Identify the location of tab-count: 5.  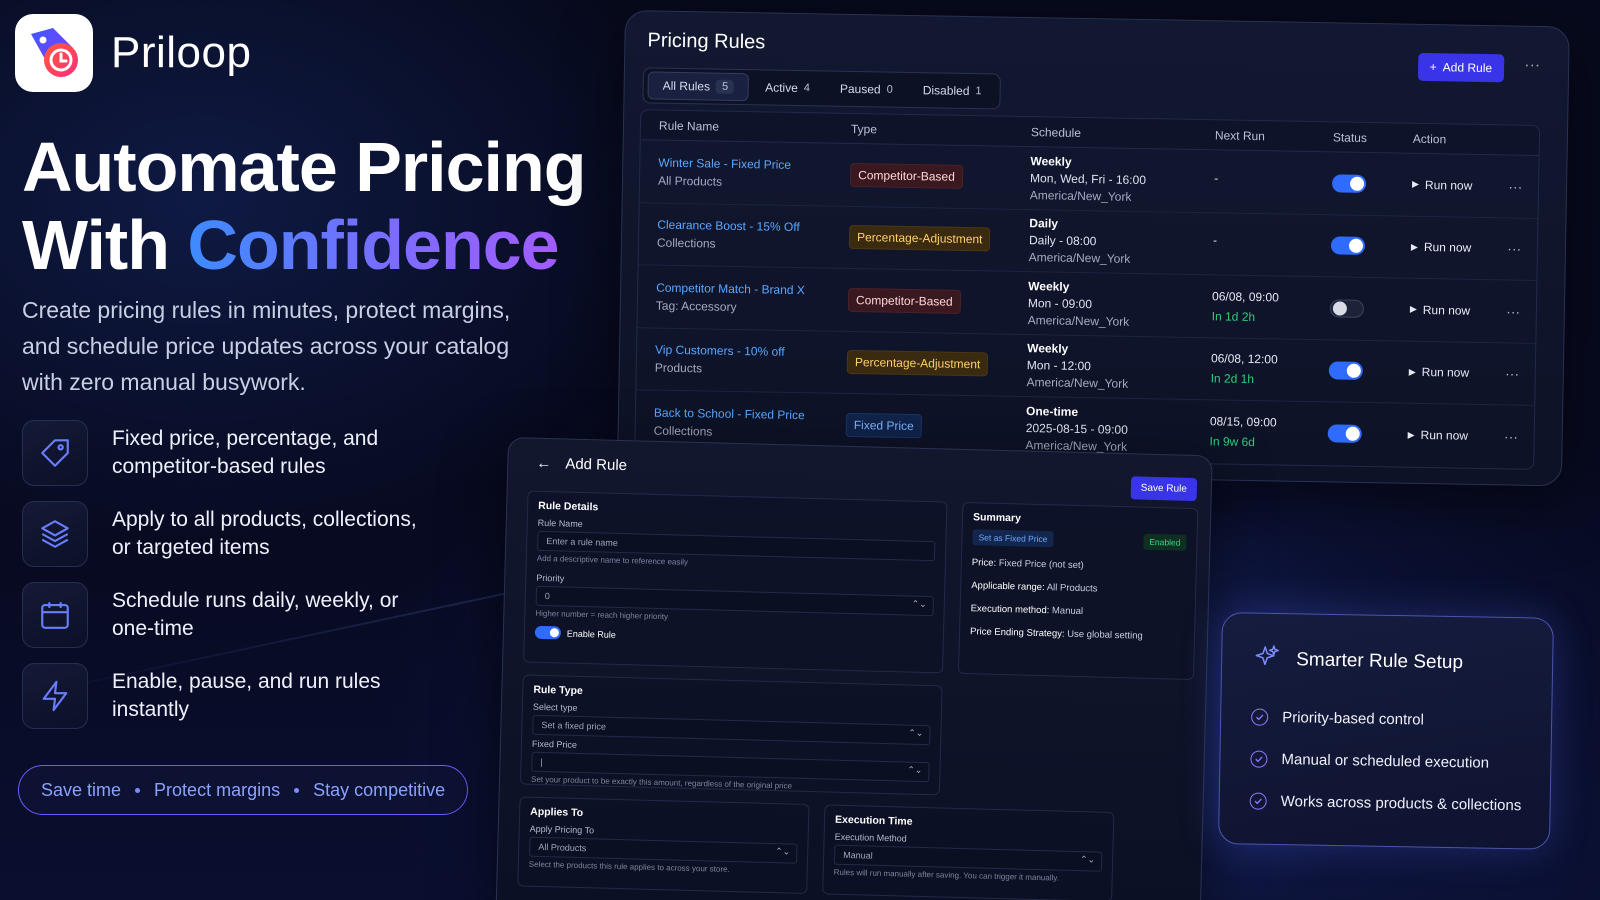
(725, 86).